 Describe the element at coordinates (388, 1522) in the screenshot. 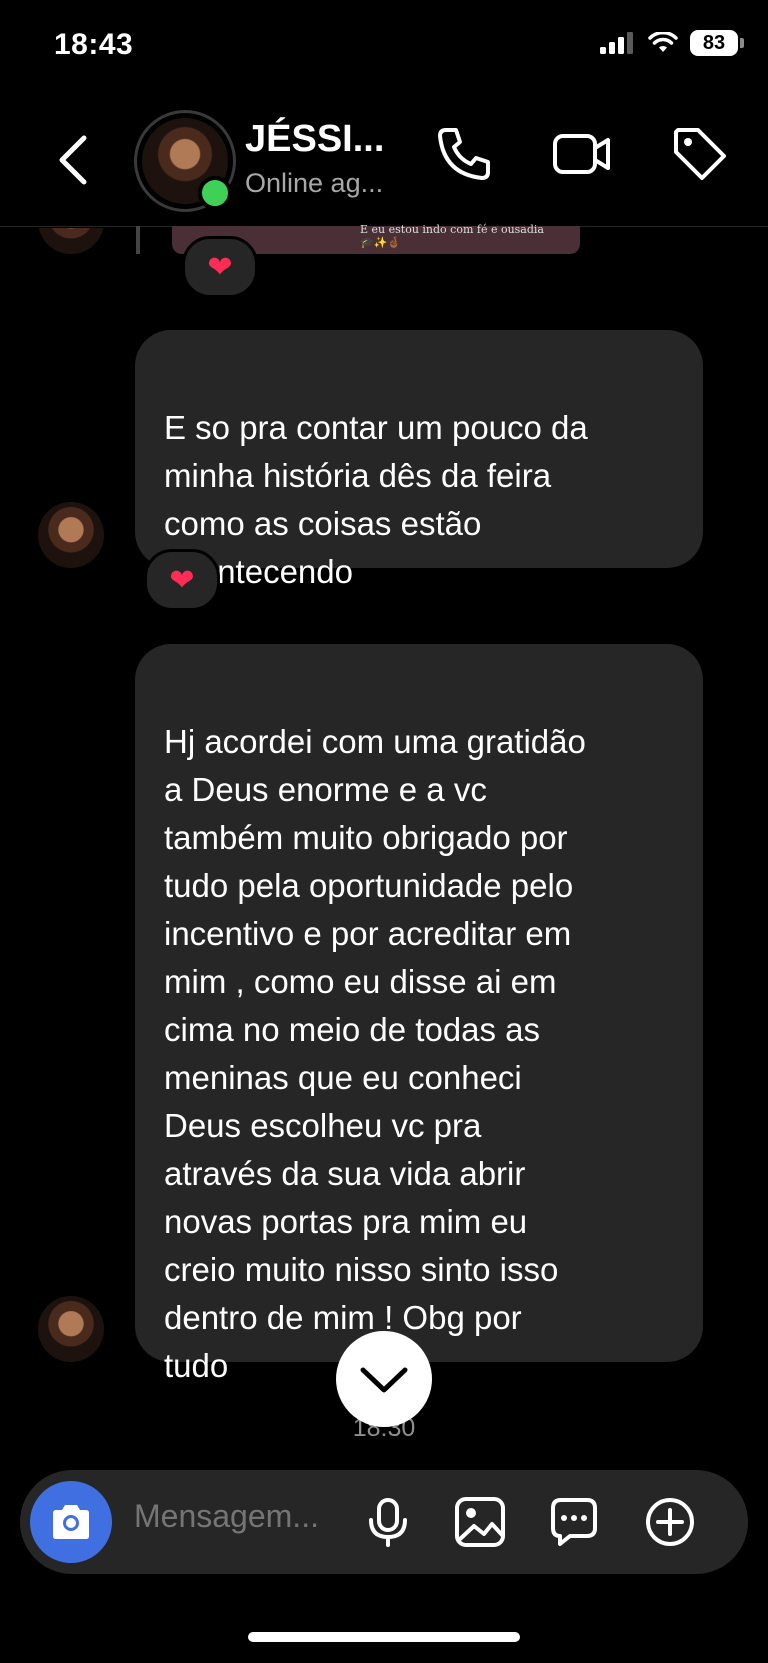

I see `microphone-icon` at that location.